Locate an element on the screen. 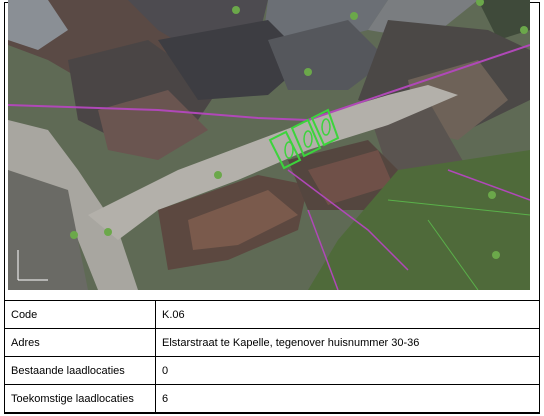 This screenshot has width=544, height=416. table-row: Bestaande laadlocaties 0 is located at coordinates (272, 370).